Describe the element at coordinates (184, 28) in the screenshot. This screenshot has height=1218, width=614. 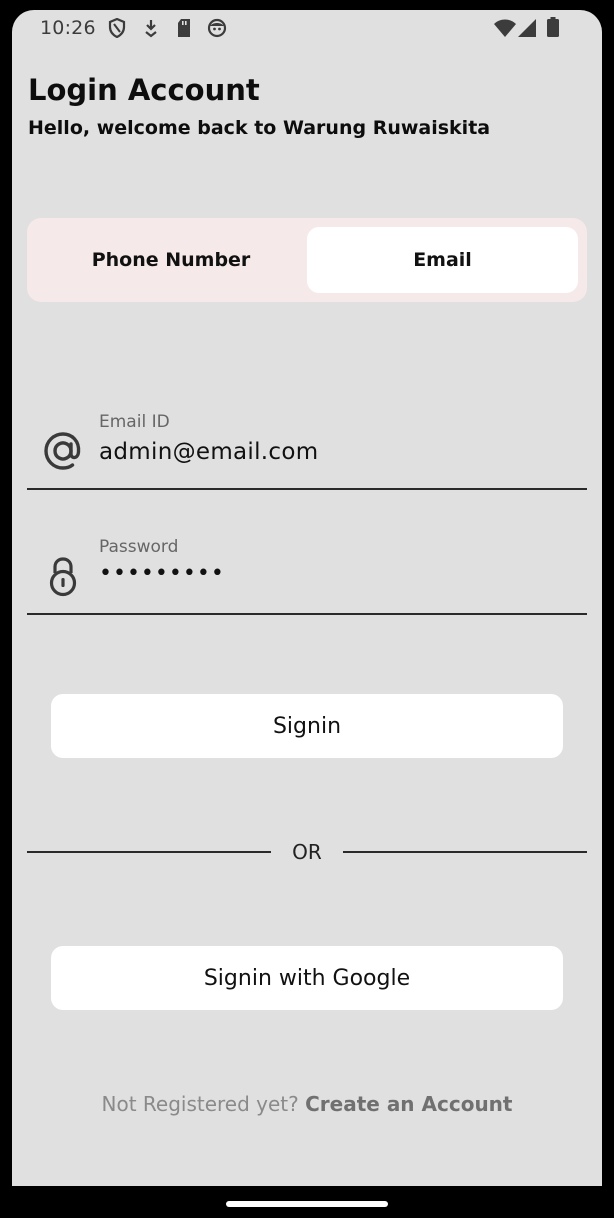
I see `sd-card-icon` at that location.